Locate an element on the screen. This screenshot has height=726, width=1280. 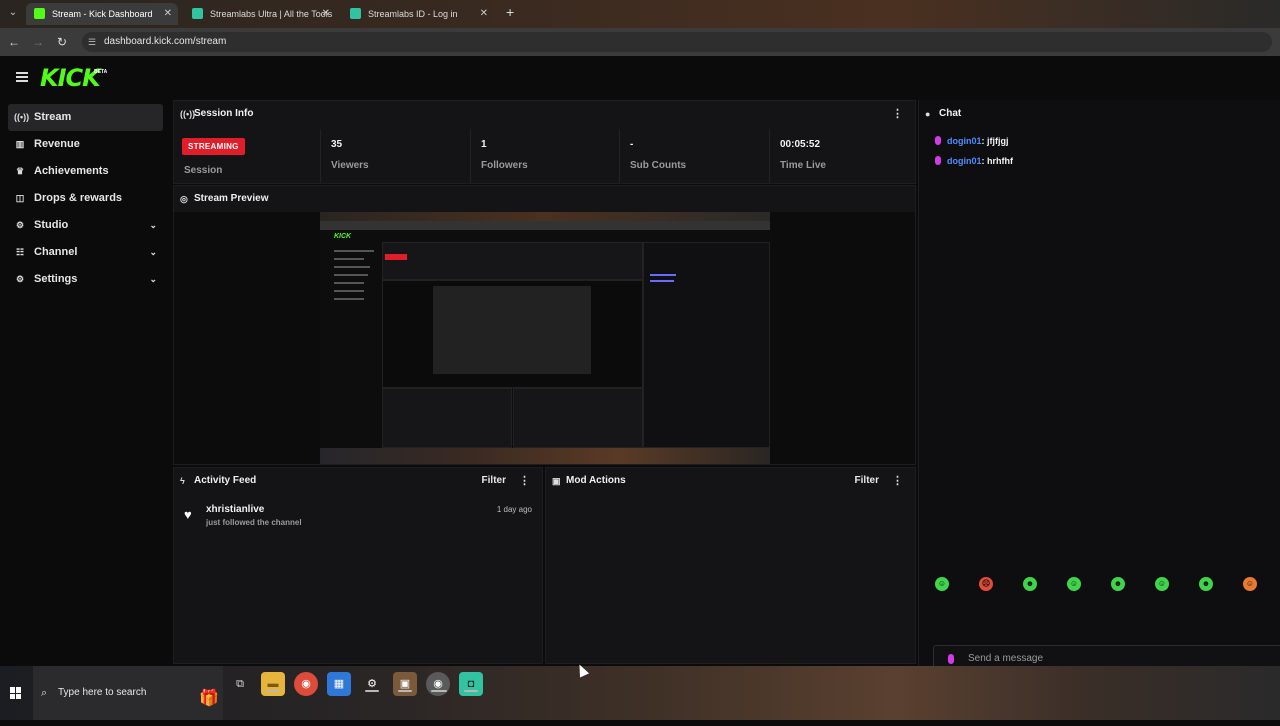
url-text: dashboard.kick.com/stream is located at coordinates (165, 41).